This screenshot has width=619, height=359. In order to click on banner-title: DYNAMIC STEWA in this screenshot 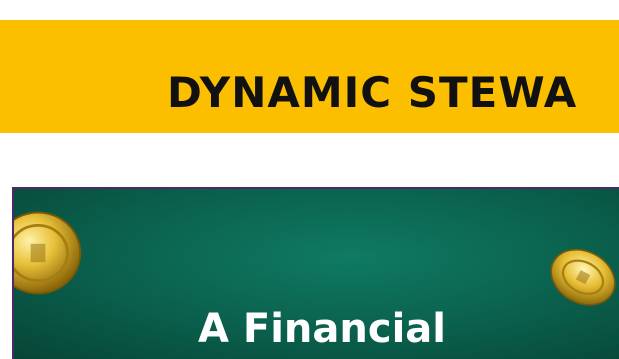, I will do `click(372, 92)`.